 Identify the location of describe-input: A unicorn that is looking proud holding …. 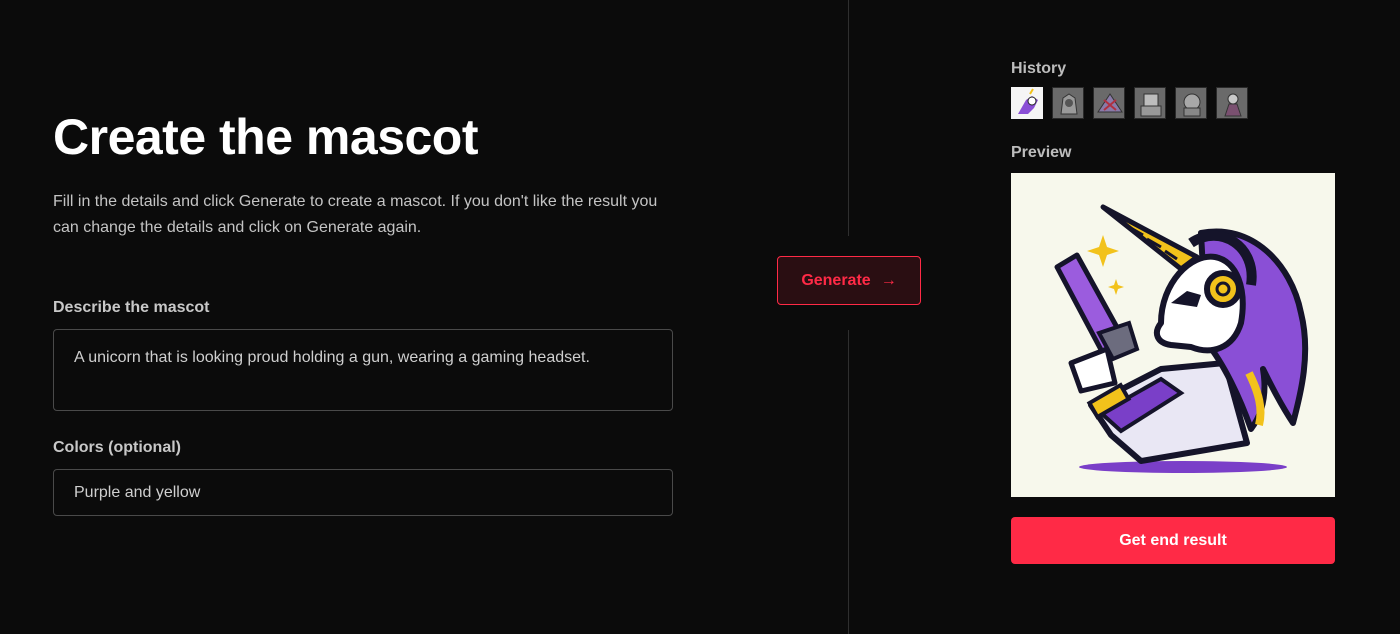
(363, 370).